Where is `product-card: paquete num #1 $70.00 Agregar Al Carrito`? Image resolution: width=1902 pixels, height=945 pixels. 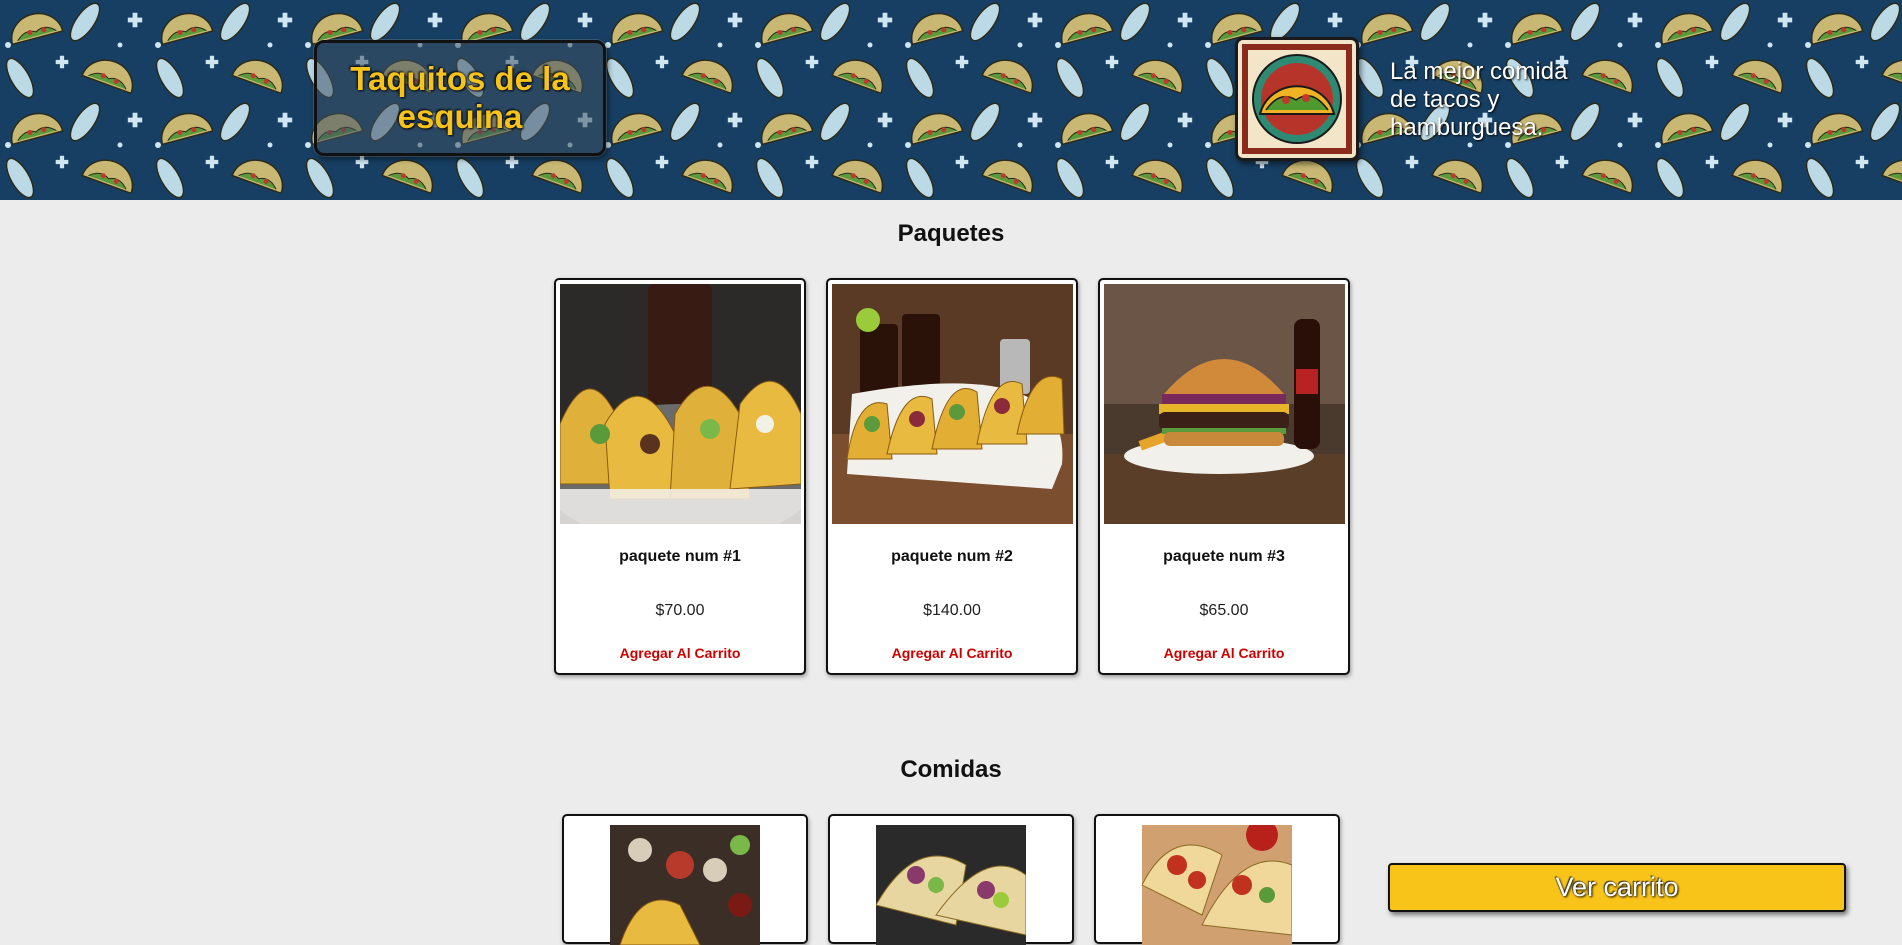 product-card: paquete num #1 $70.00 Agregar Al Carrito is located at coordinates (680, 476).